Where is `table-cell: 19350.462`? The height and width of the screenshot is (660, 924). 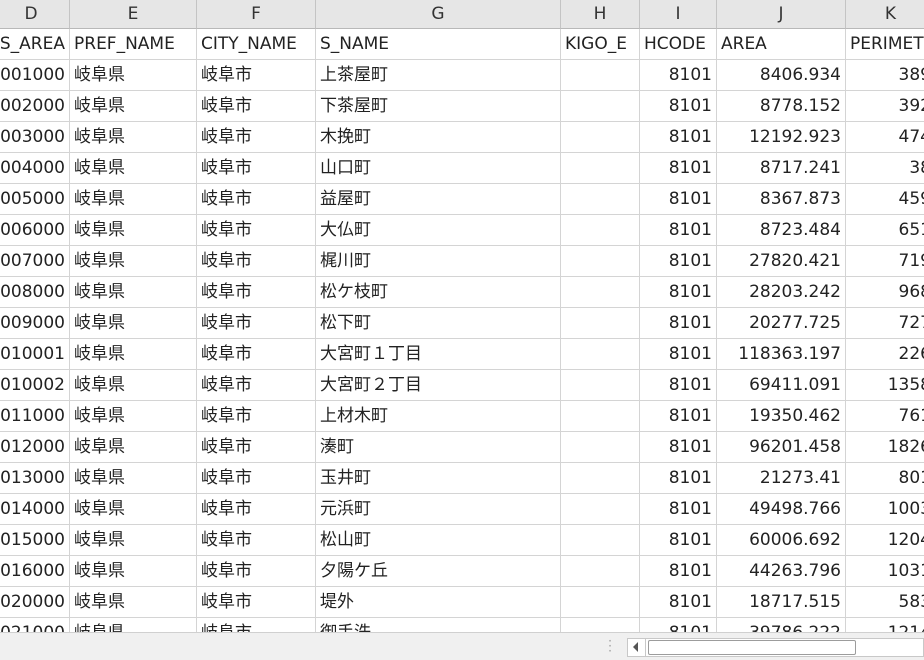
table-cell: 19350.462 is located at coordinates (781, 416).